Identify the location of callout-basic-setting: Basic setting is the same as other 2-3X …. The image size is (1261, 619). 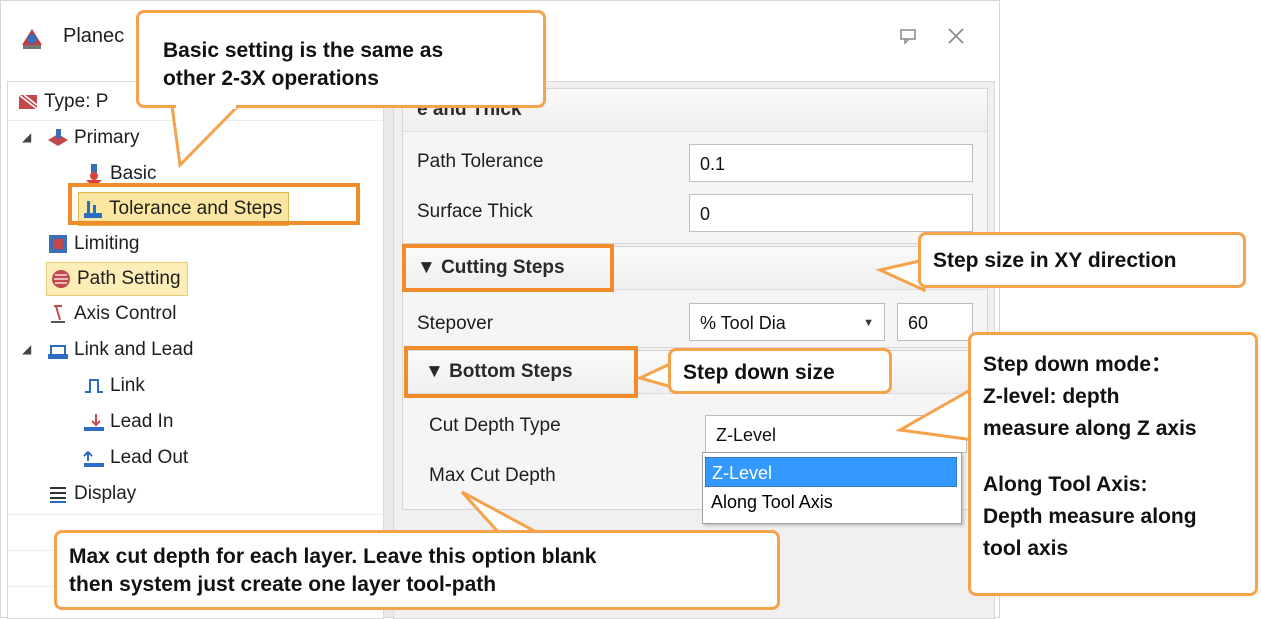
(341, 59).